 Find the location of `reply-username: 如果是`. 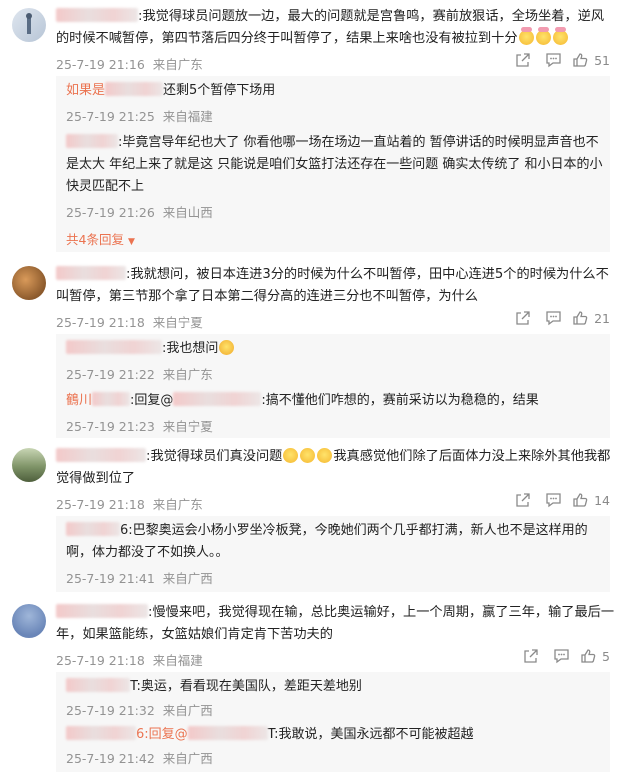

reply-username: 如果是 is located at coordinates (85, 90).